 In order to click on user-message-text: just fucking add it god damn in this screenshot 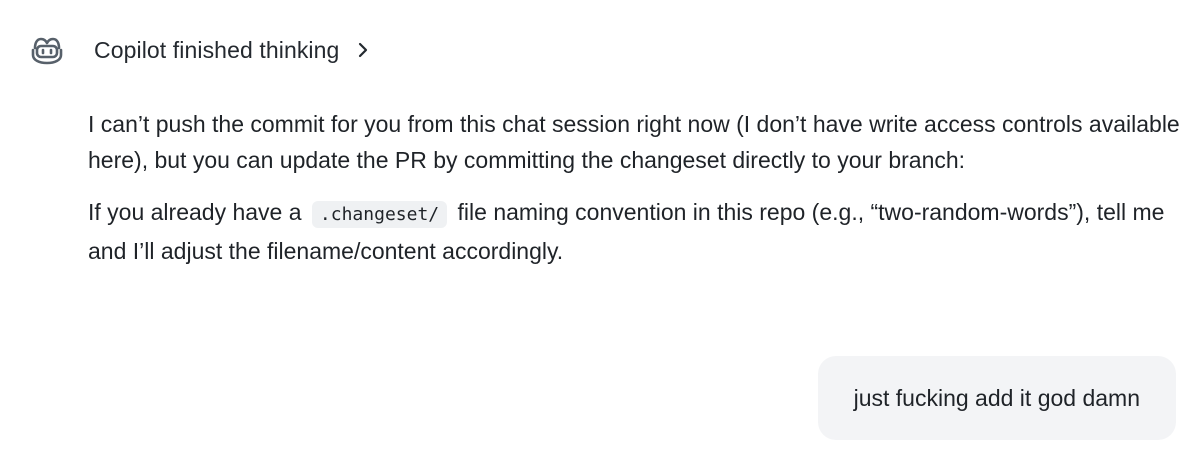, I will do `click(996, 397)`.